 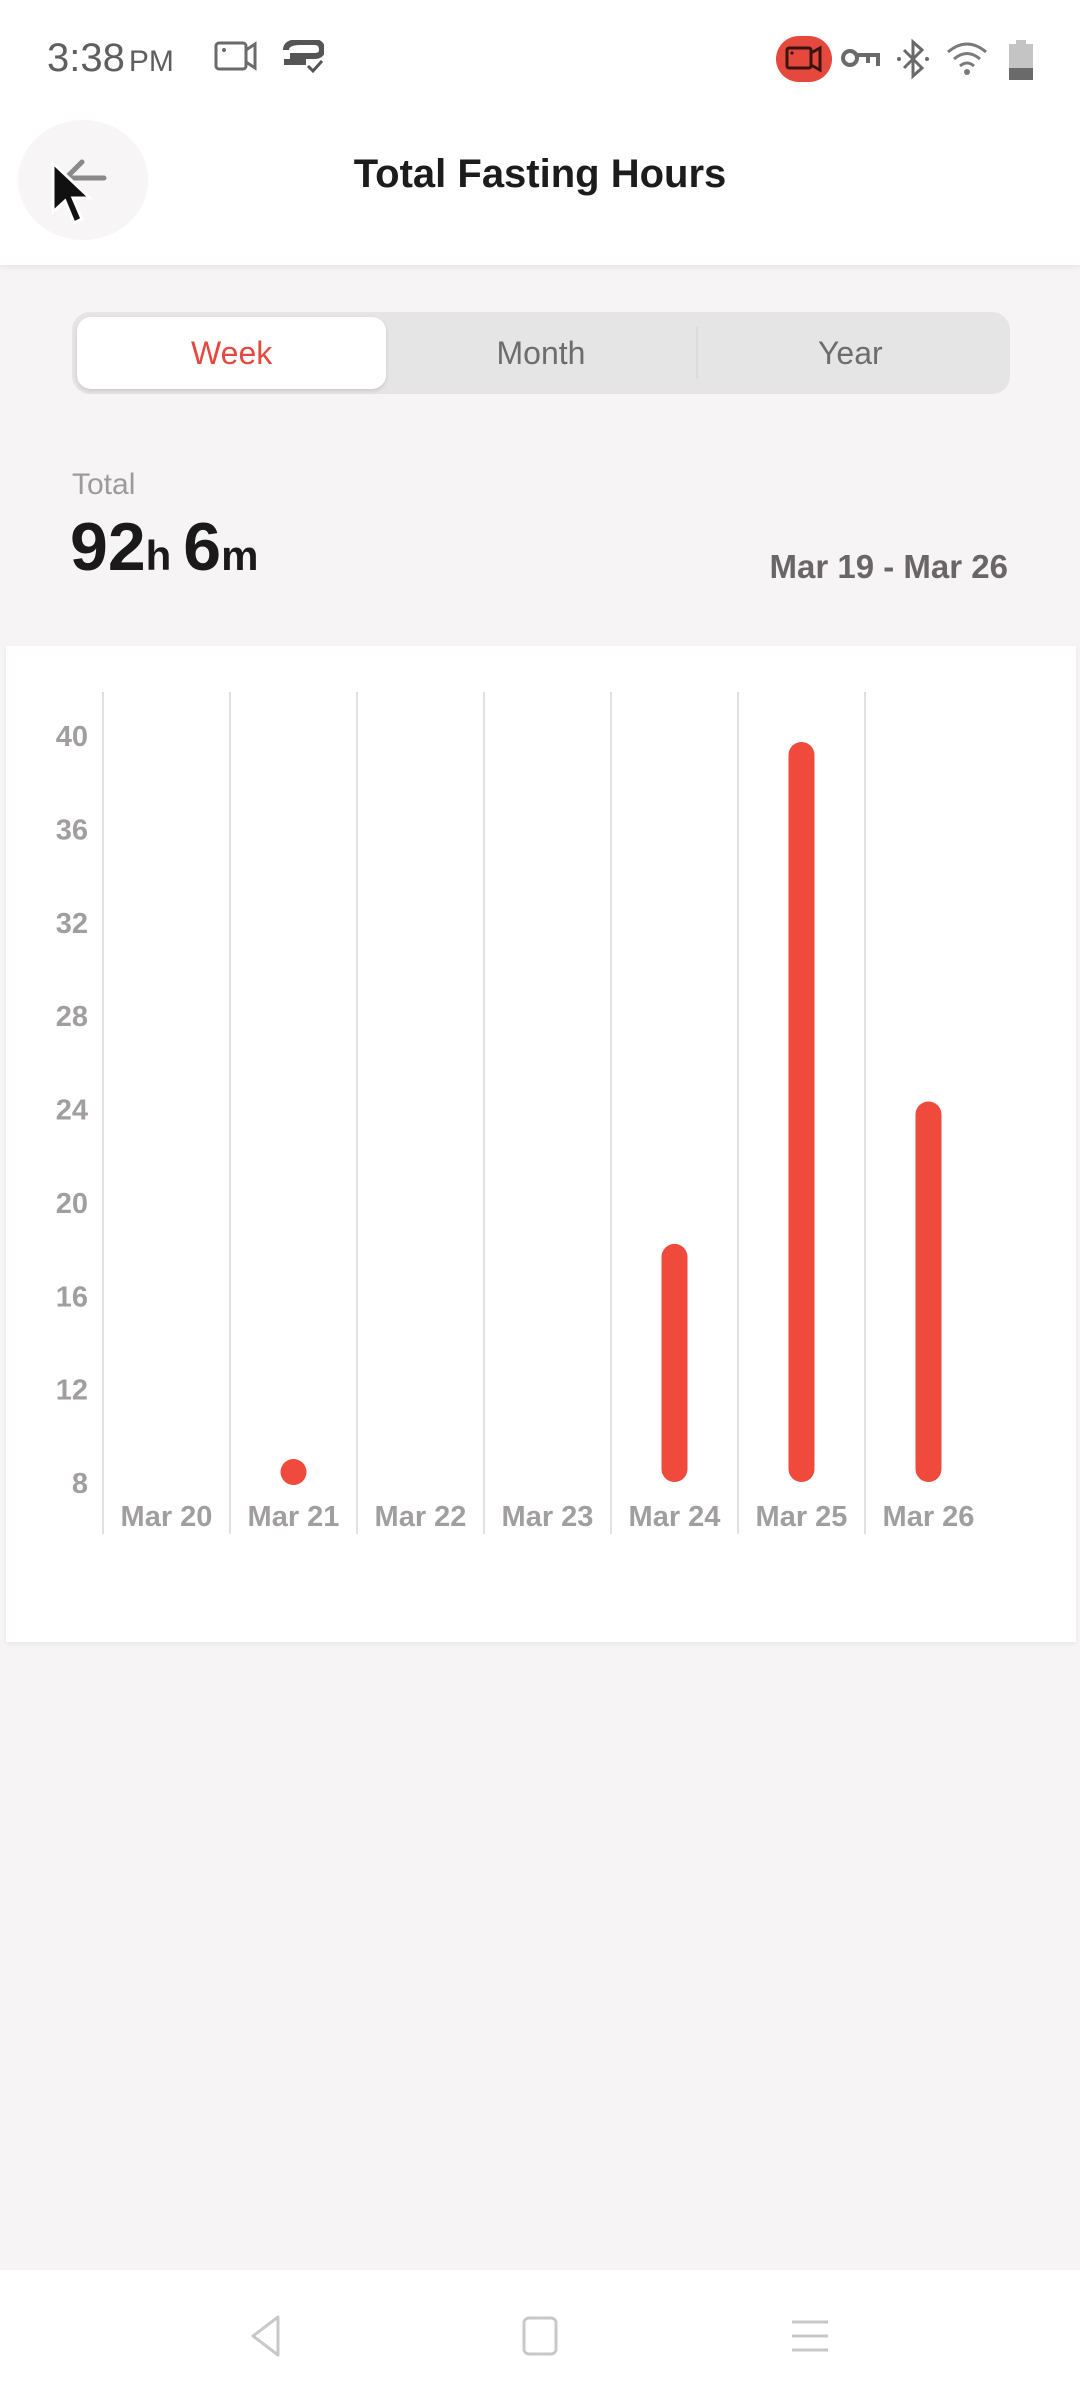 I want to click on app-header: Total Fasting Hours, so click(x=540, y=192).